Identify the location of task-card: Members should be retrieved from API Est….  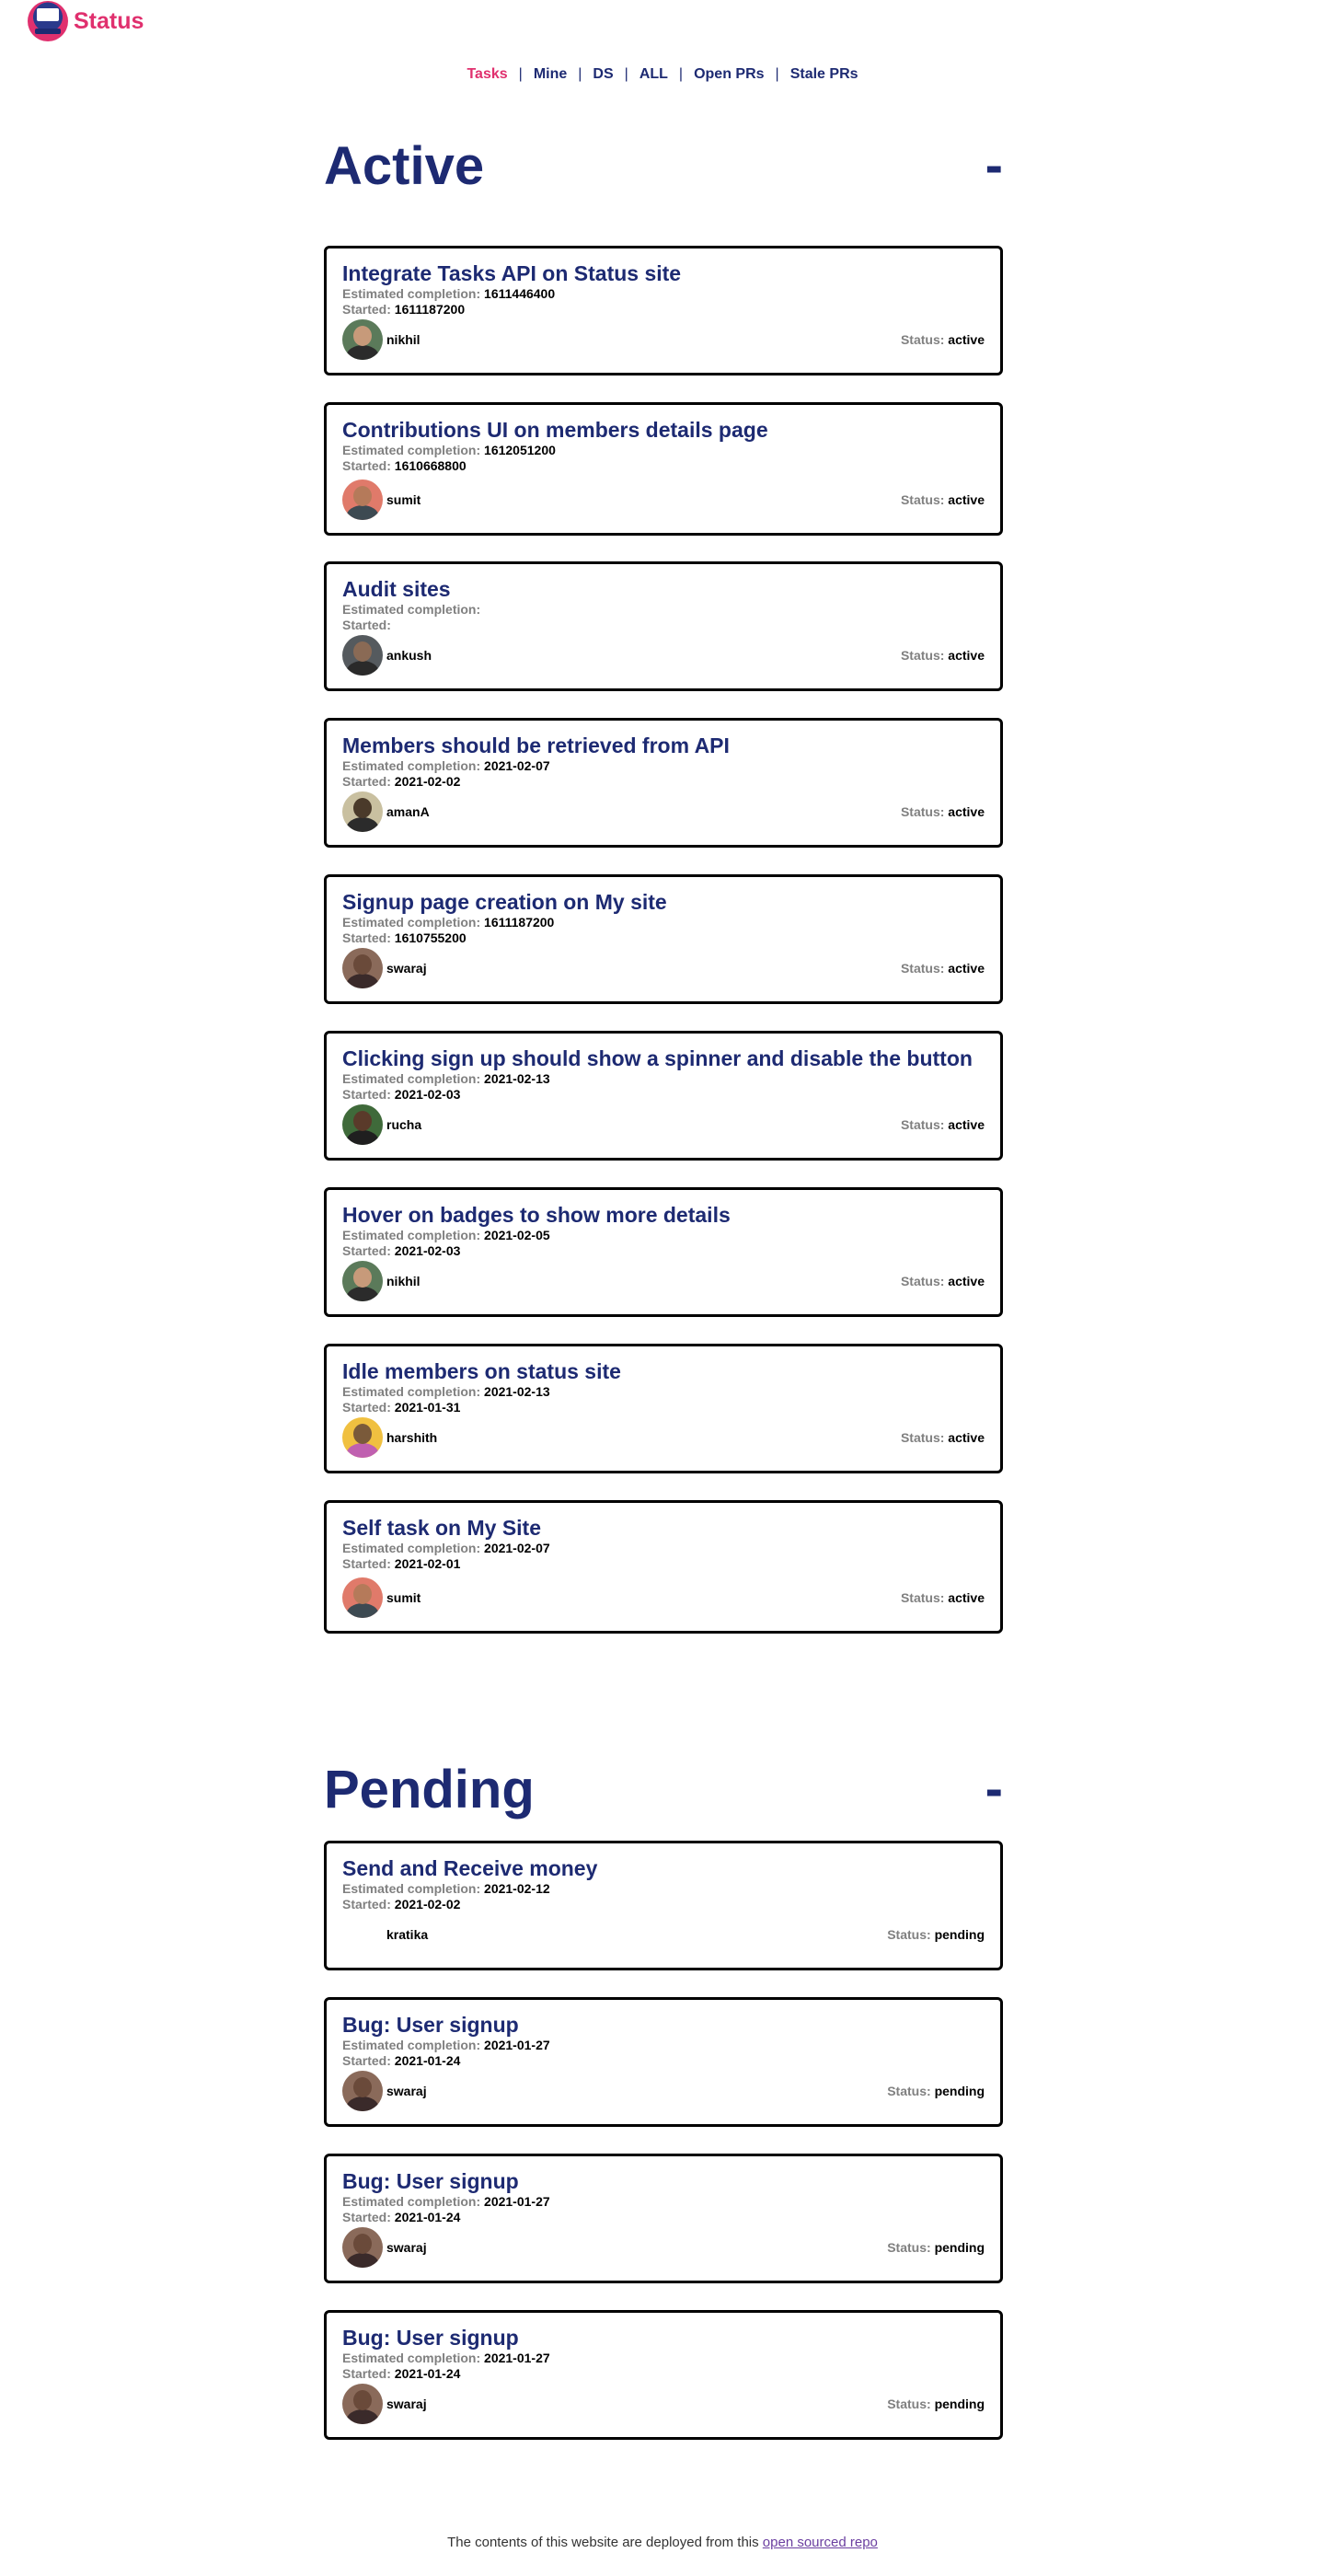
(663, 783).